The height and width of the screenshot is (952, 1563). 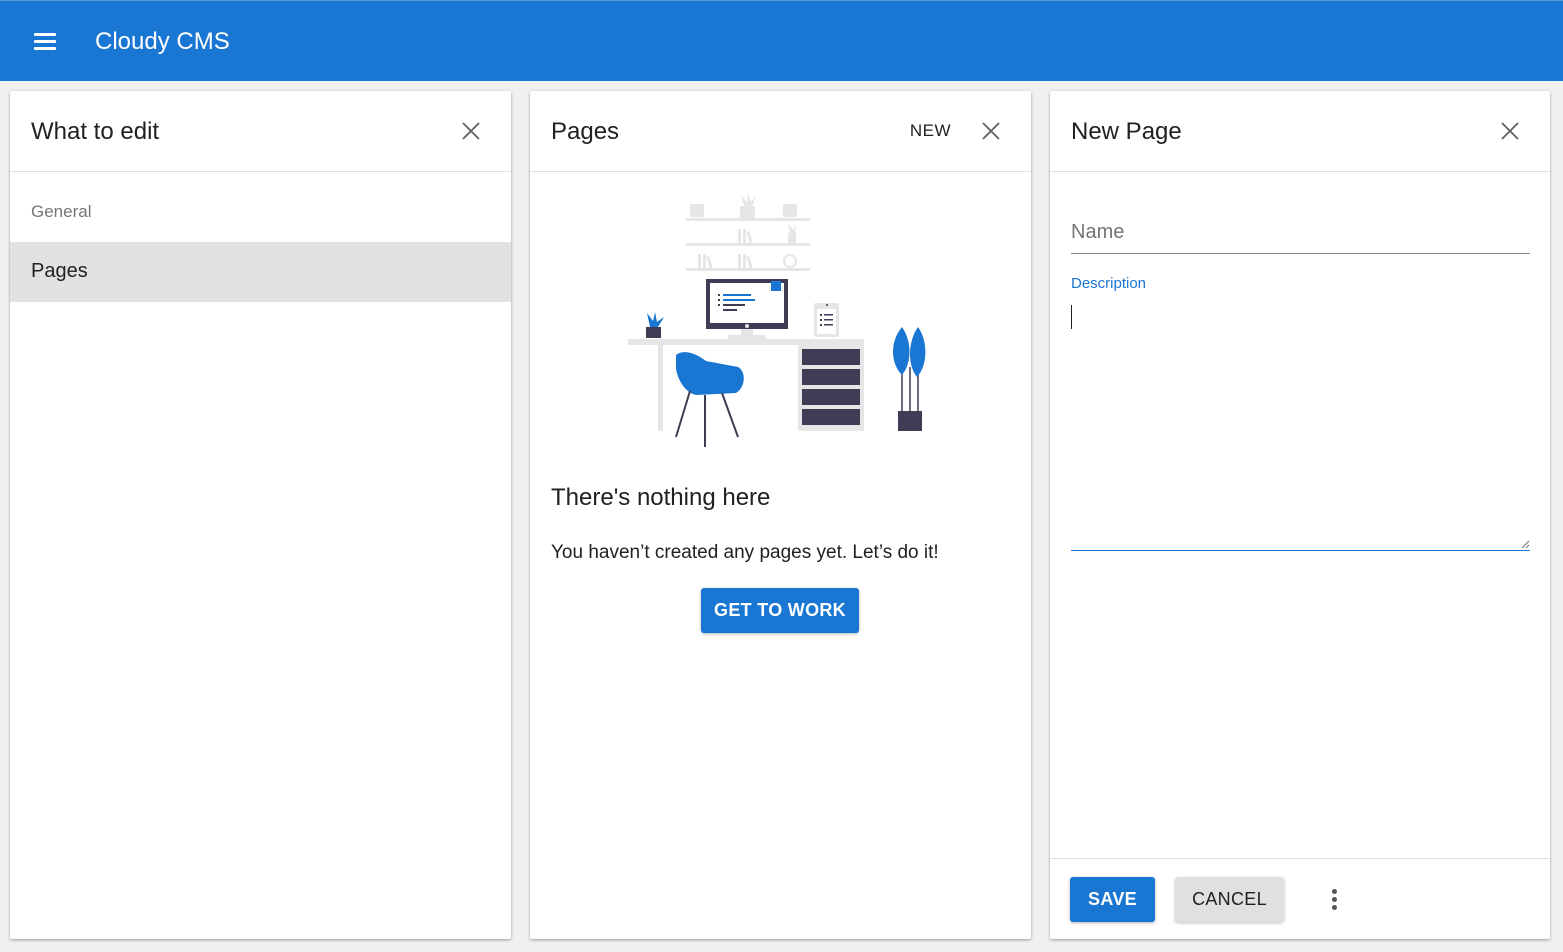 What do you see at coordinates (162, 41) in the screenshot?
I see `app-title: Cloudy CMS` at bounding box center [162, 41].